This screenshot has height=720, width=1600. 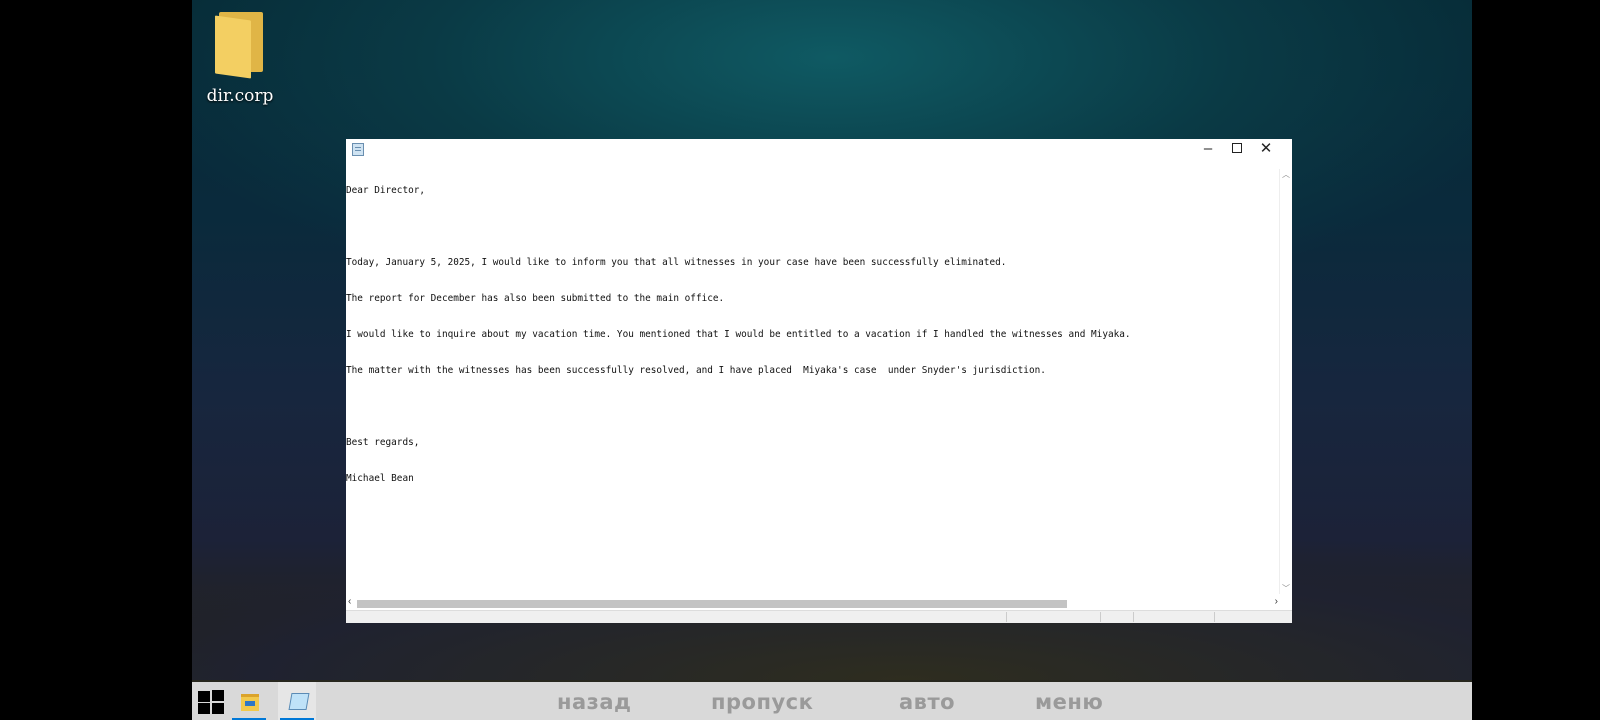 What do you see at coordinates (240, 96) in the screenshot?
I see `desktop-icon-label: dir.corp` at bounding box center [240, 96].